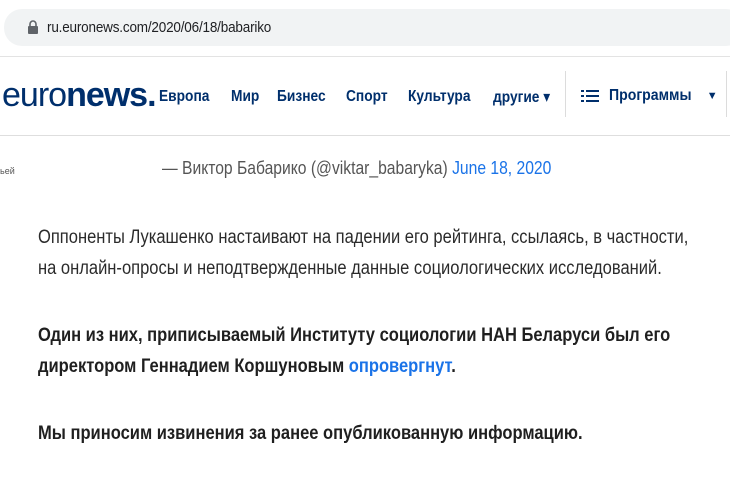 The height and width of the screenshot is (486, 730). I want to click on nav-item-business: Бизнес, so click(301, 97).